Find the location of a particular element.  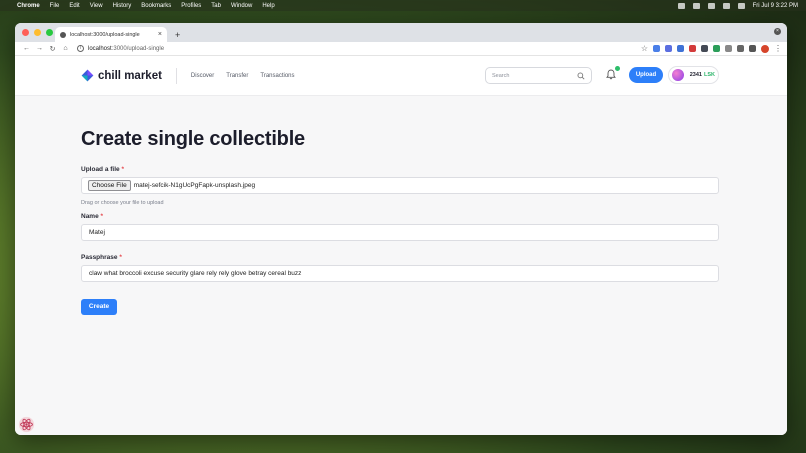

nav-transfer: Transfer is located at coordinates (237, 76).